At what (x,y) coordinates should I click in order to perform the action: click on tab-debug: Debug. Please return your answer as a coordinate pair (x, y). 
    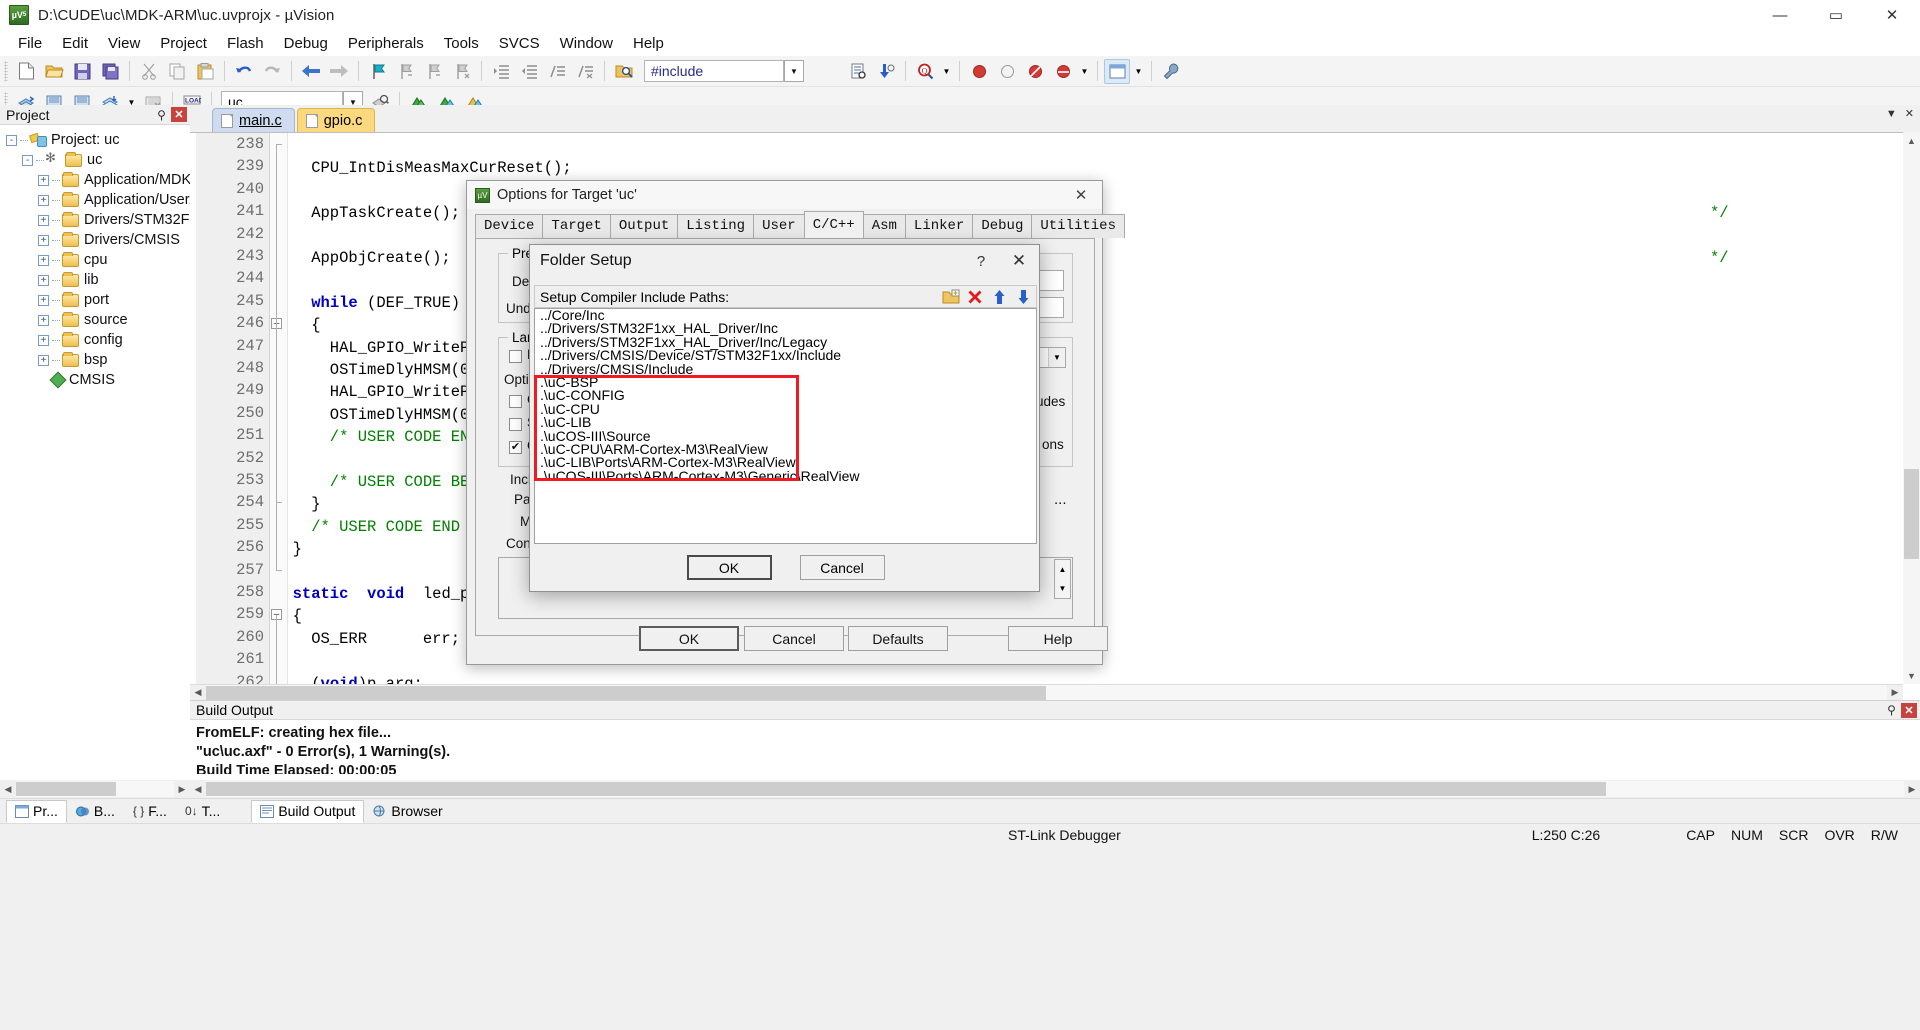
    Looking at the image, I should click on (1002, 226).